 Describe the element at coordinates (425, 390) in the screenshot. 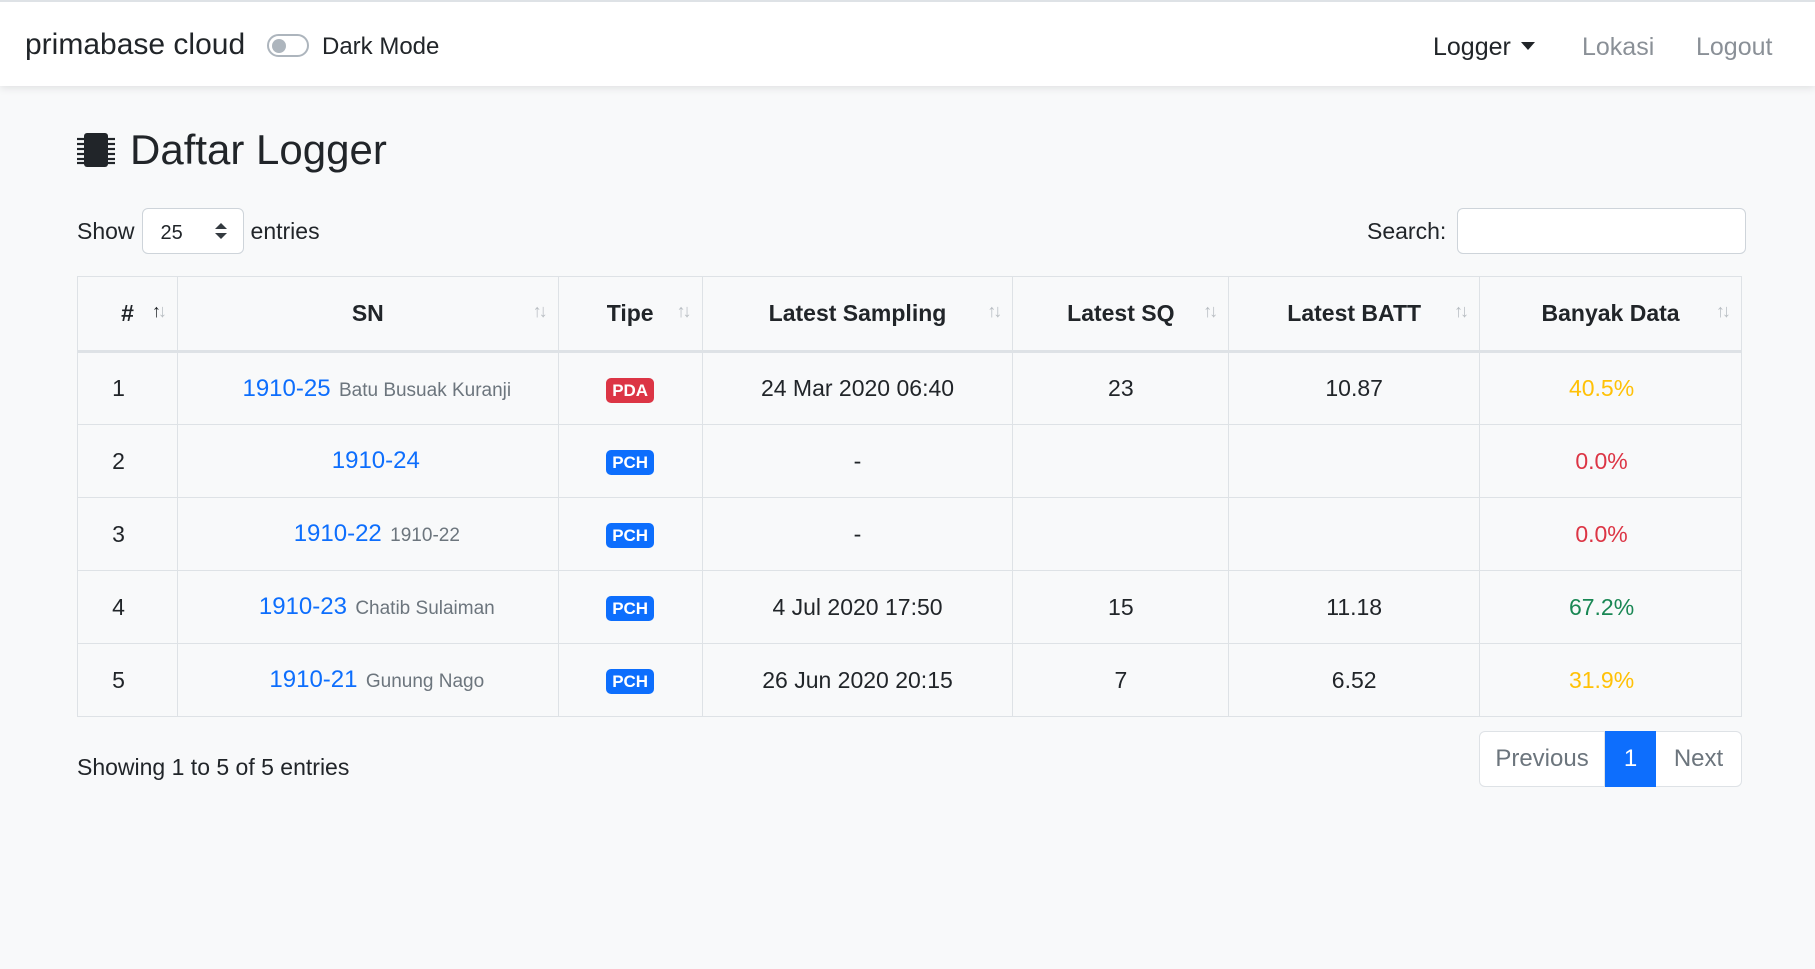

I see `location-text: Batu Busuak Kuranji` at that location.